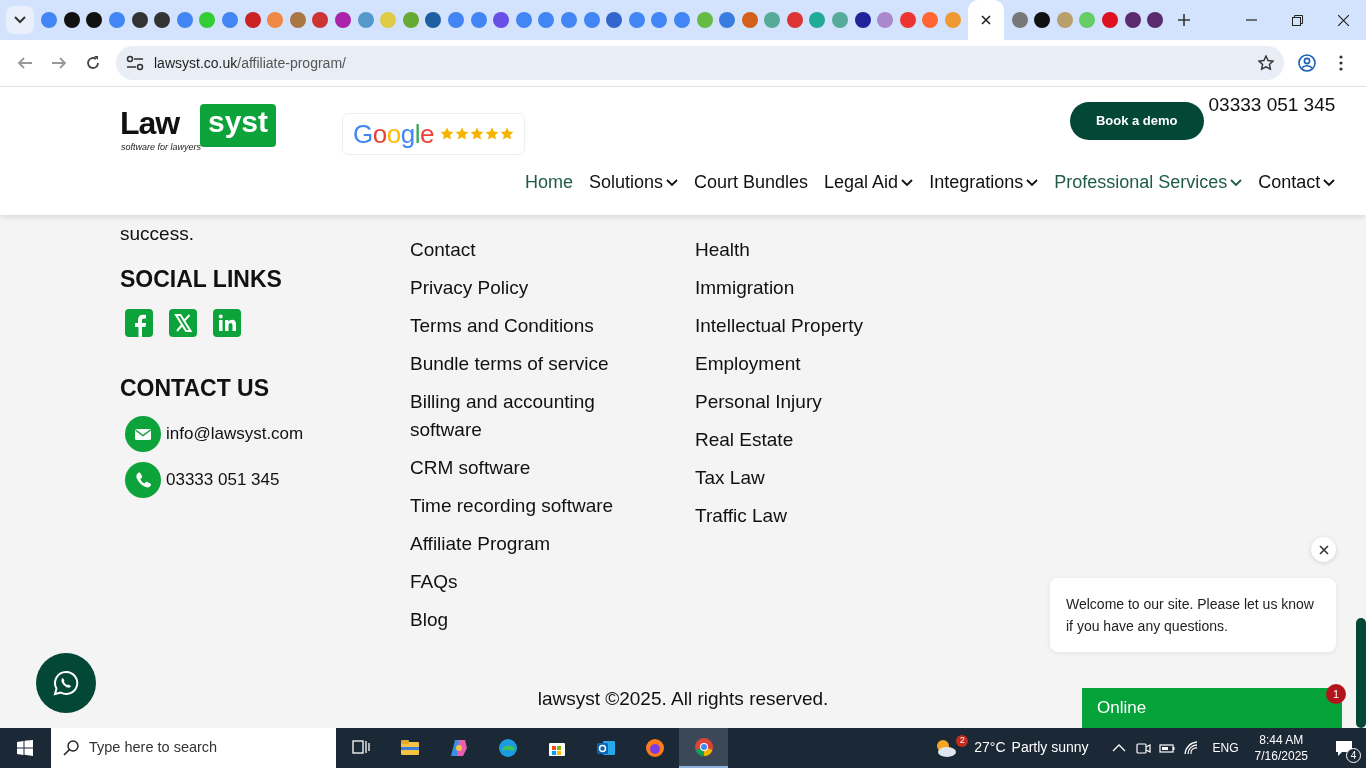  What do you see at coordinates (195, 388) in the screenshot?
I see `section-heading: CONTACT US` at bounding box center [195, 388].